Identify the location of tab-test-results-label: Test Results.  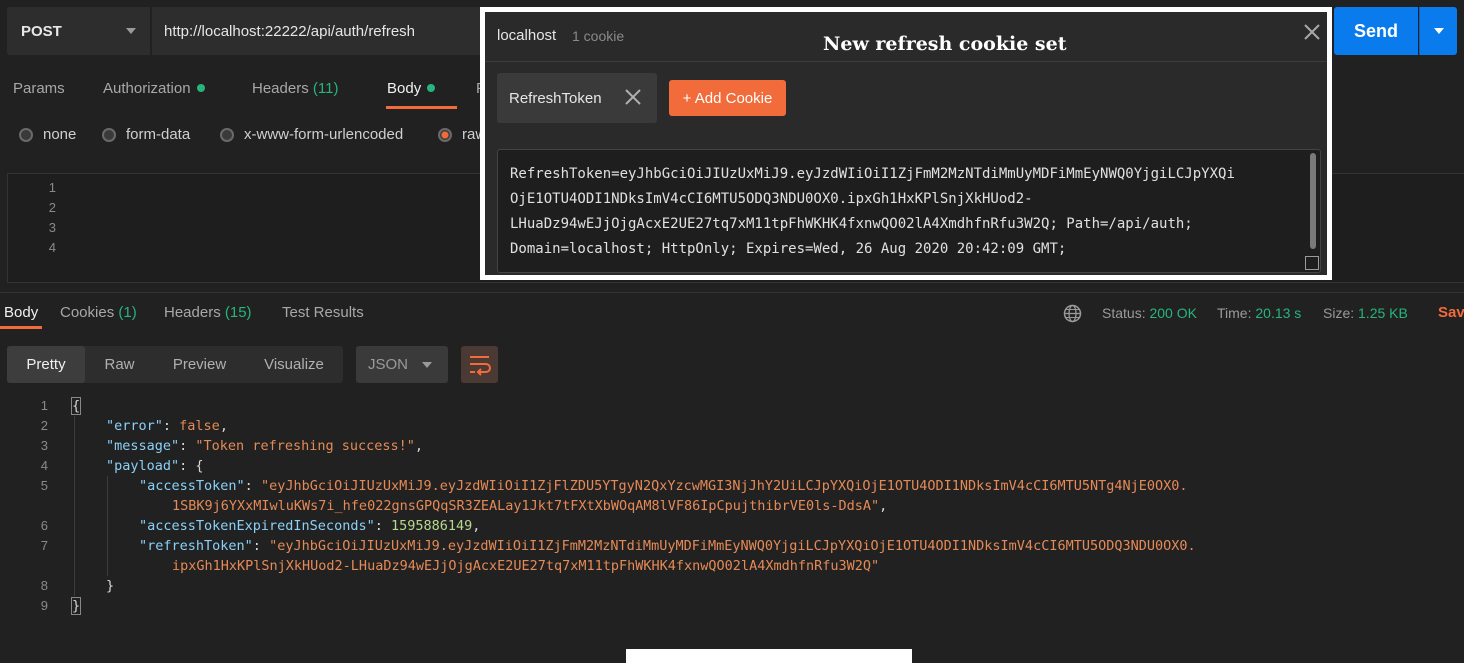
(323, 312).